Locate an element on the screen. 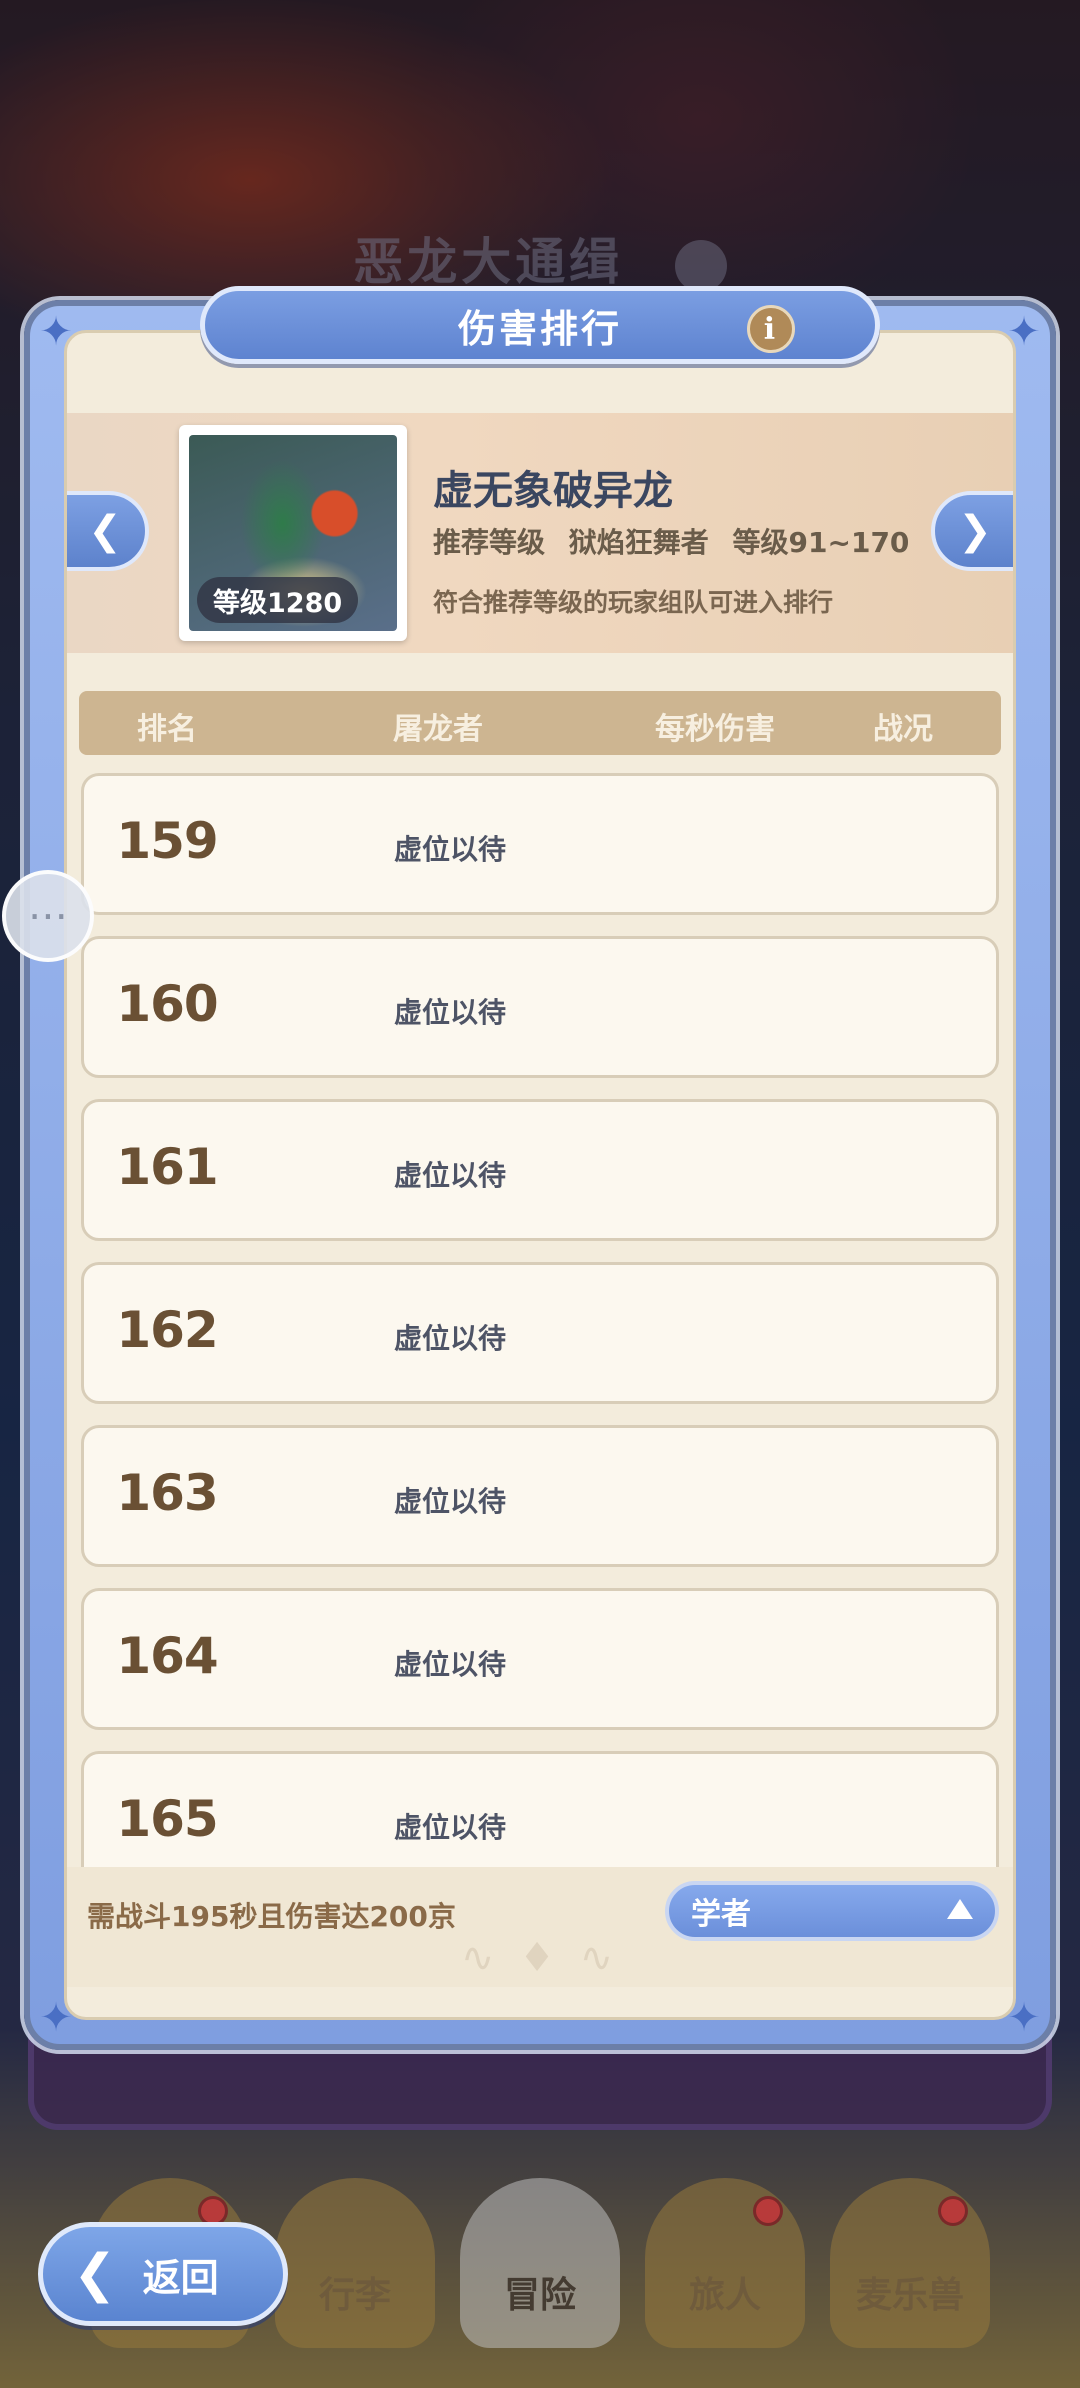 This screenshot has height=2388, width=1080. info-icon: i is located at coordinates (771, 329).